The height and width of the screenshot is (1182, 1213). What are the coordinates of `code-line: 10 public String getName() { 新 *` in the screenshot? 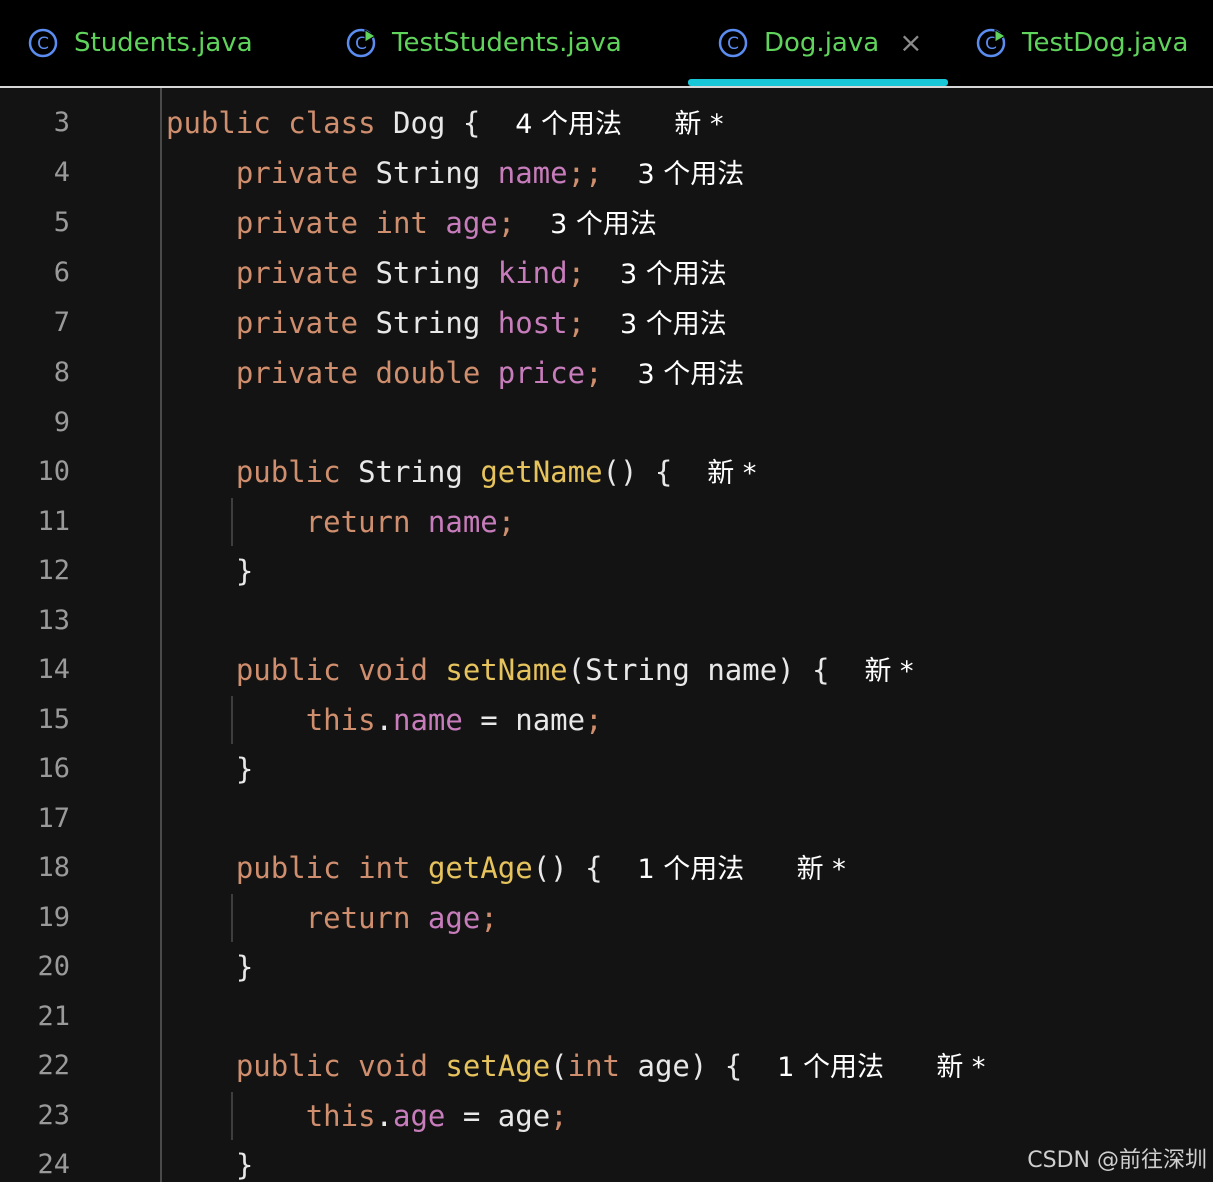 It's located at (606, 472).